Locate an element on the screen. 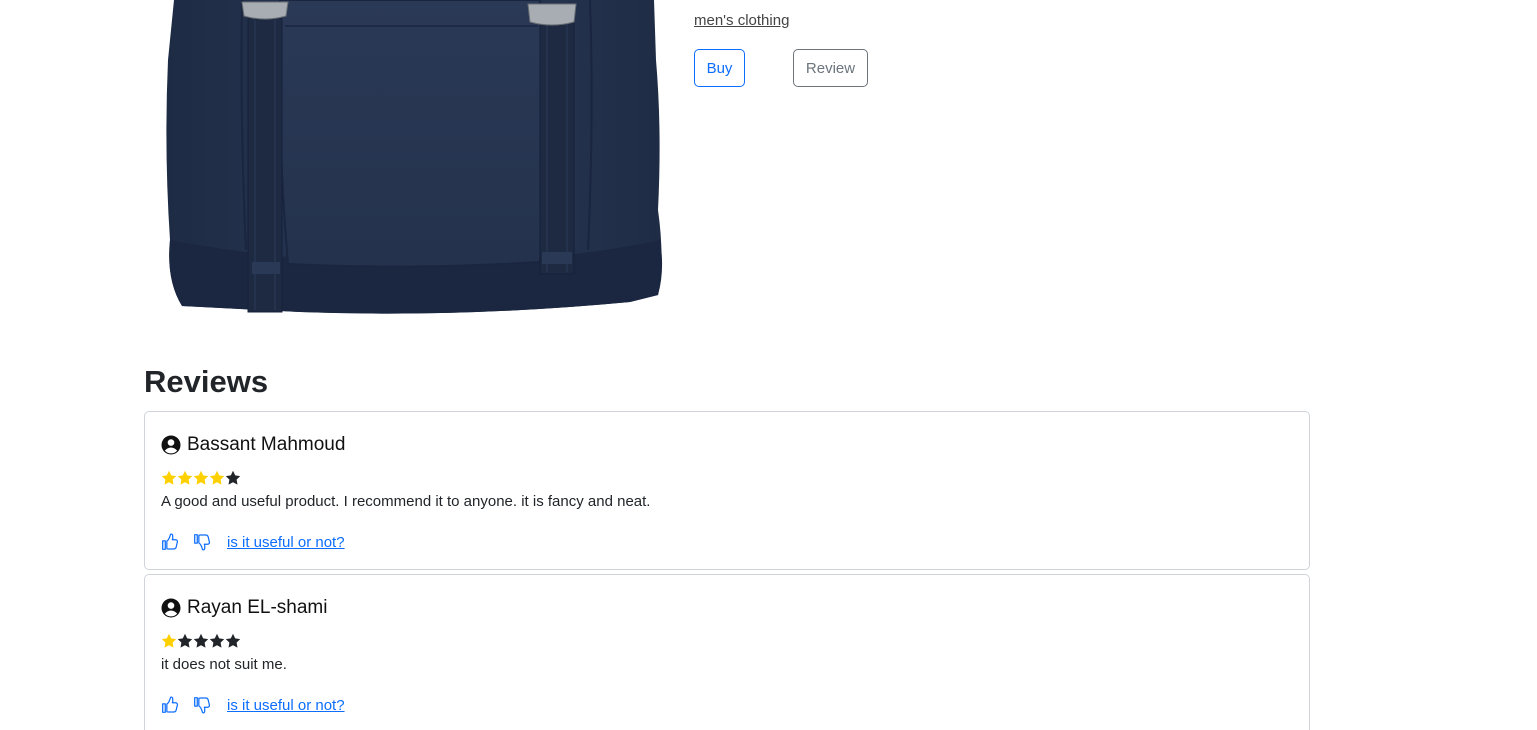  reviewer: Rayan EL-shami is located at coordinates (244, 608).